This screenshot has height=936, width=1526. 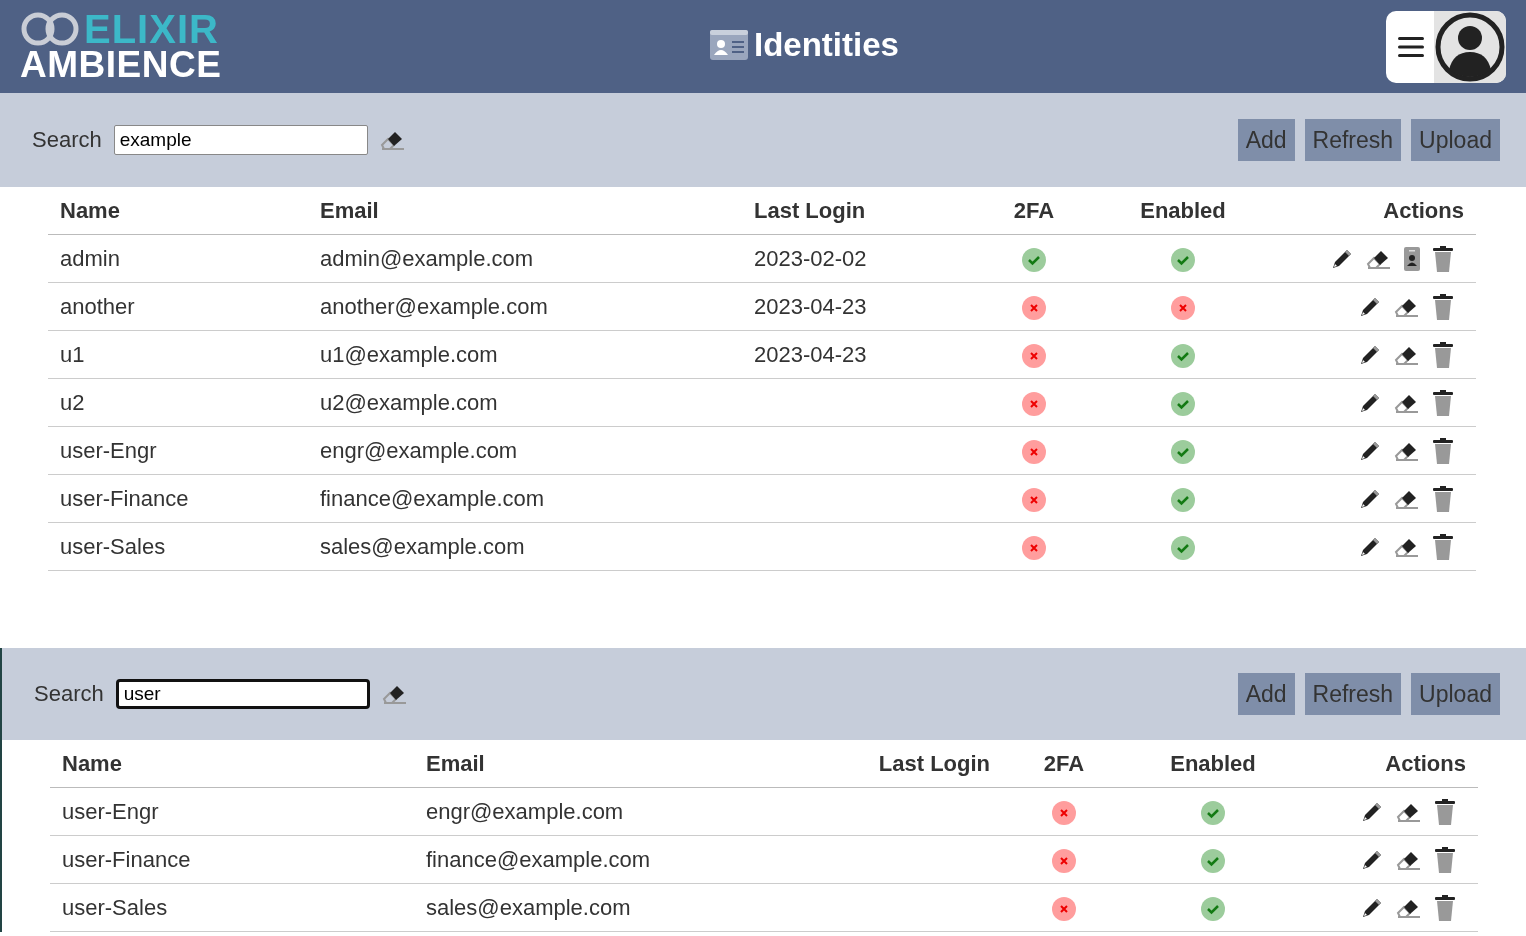 What do you see at coordinates (729, 45) in the screenshot?
I see `id-card-icon` at bounding box center [729, 45].